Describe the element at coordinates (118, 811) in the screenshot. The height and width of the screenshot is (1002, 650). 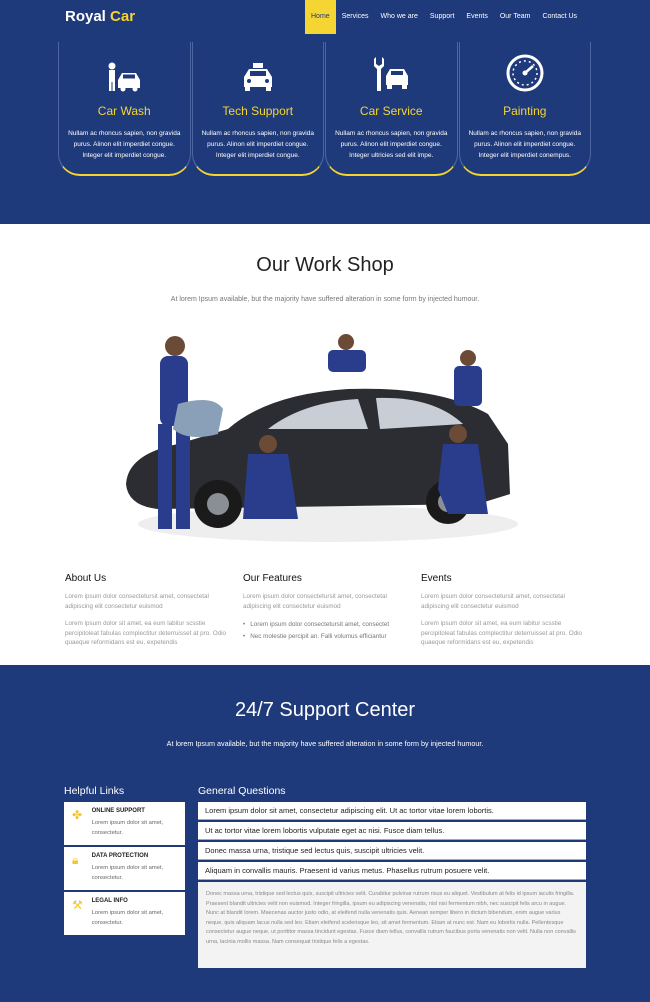
I see `link-title: ONLINE SUPPORT` at that location.